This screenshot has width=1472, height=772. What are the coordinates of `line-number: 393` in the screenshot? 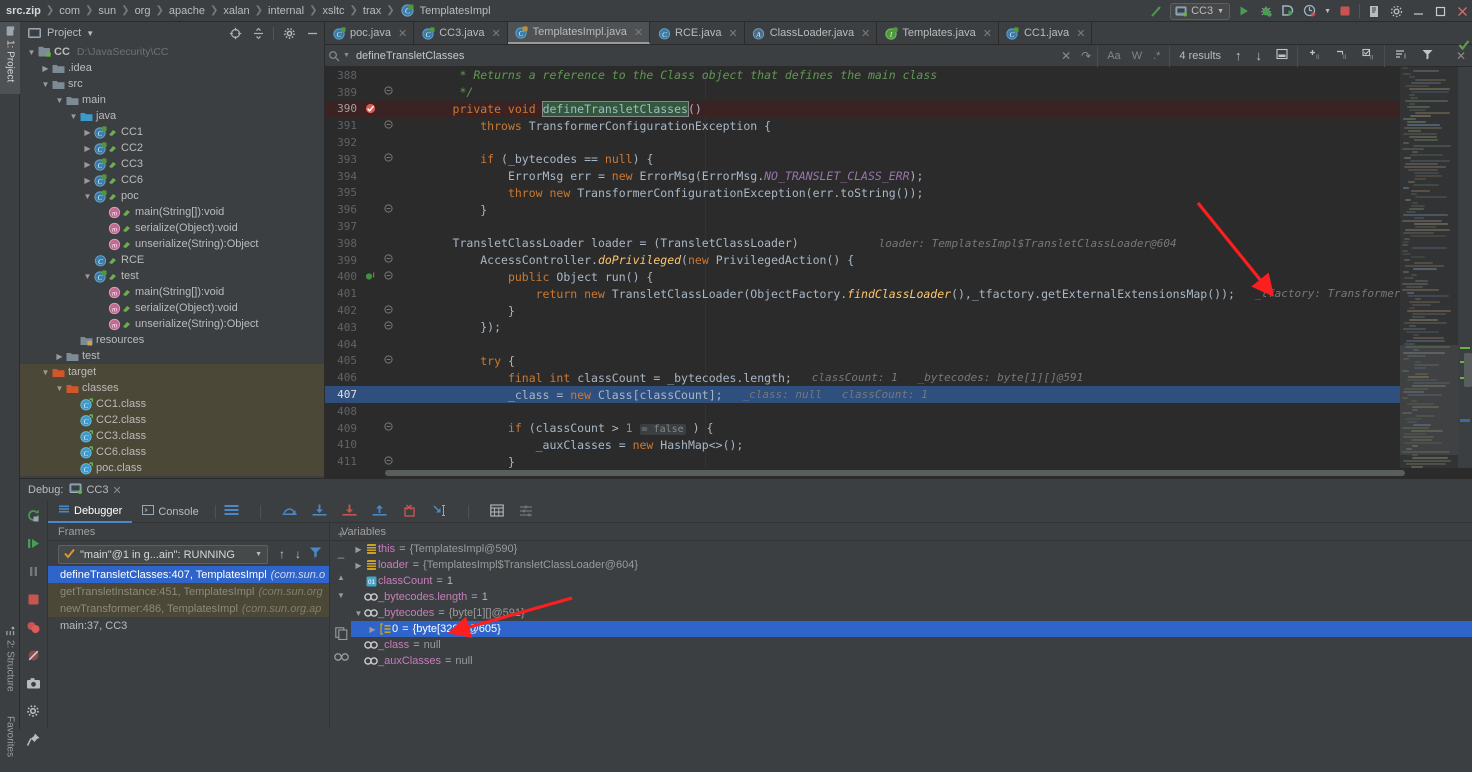 It's located at (344, 159).